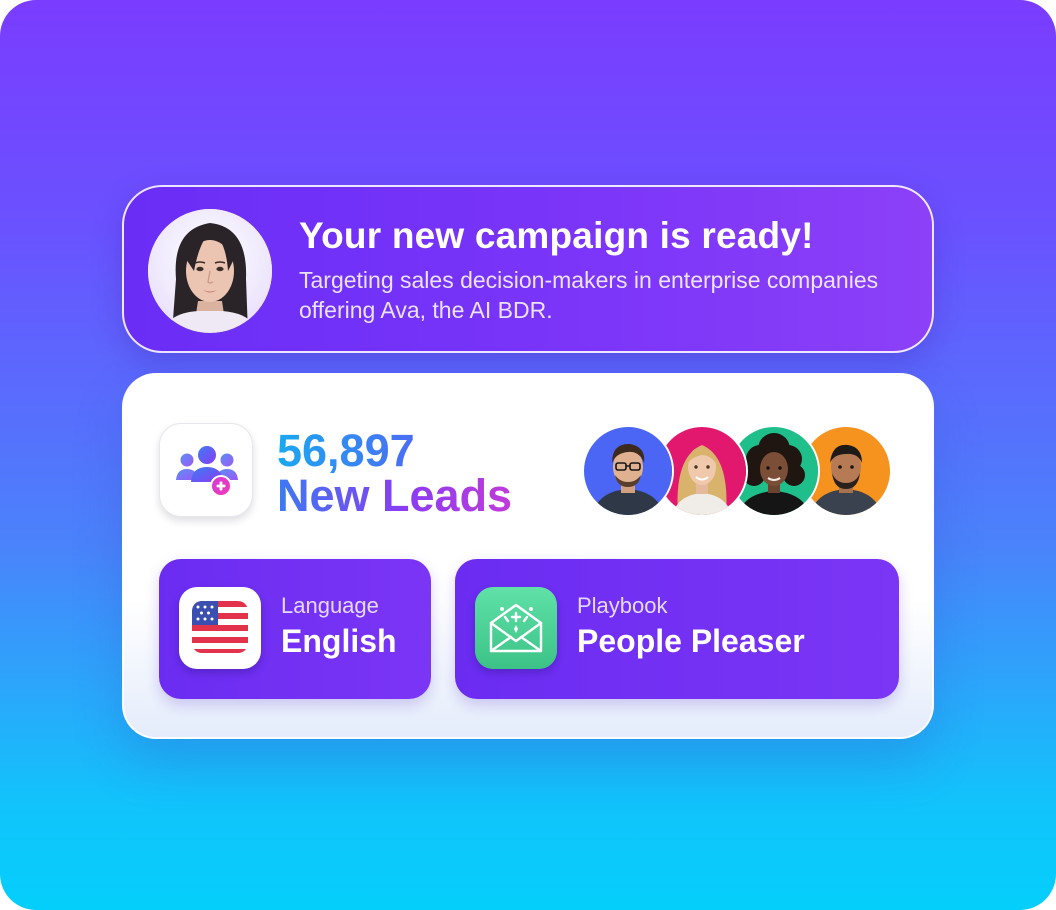  I want to click on leads-label: New Leads, so click(395, 495).